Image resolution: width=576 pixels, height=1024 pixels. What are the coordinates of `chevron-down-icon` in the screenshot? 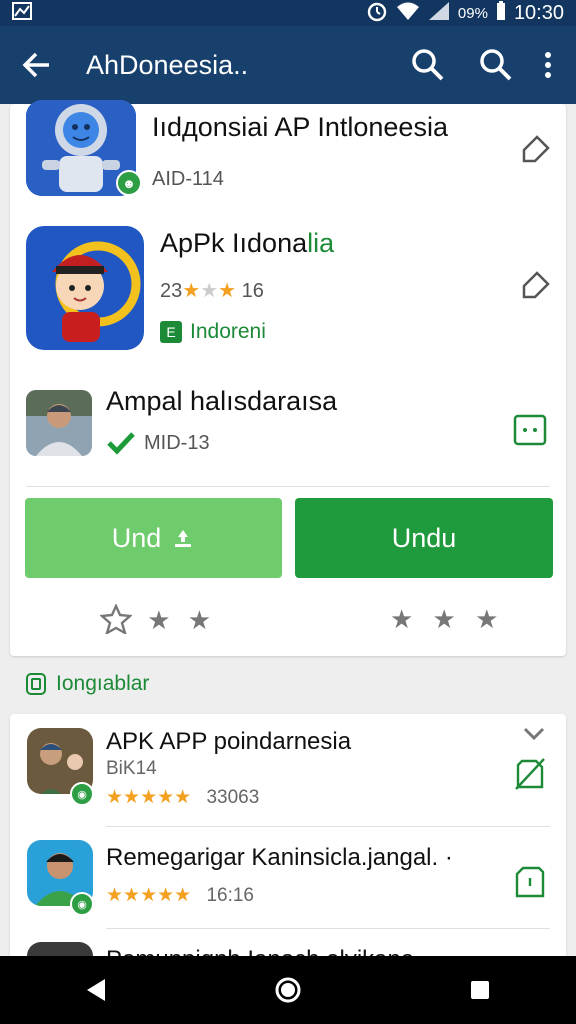 It's located at (534, 734).